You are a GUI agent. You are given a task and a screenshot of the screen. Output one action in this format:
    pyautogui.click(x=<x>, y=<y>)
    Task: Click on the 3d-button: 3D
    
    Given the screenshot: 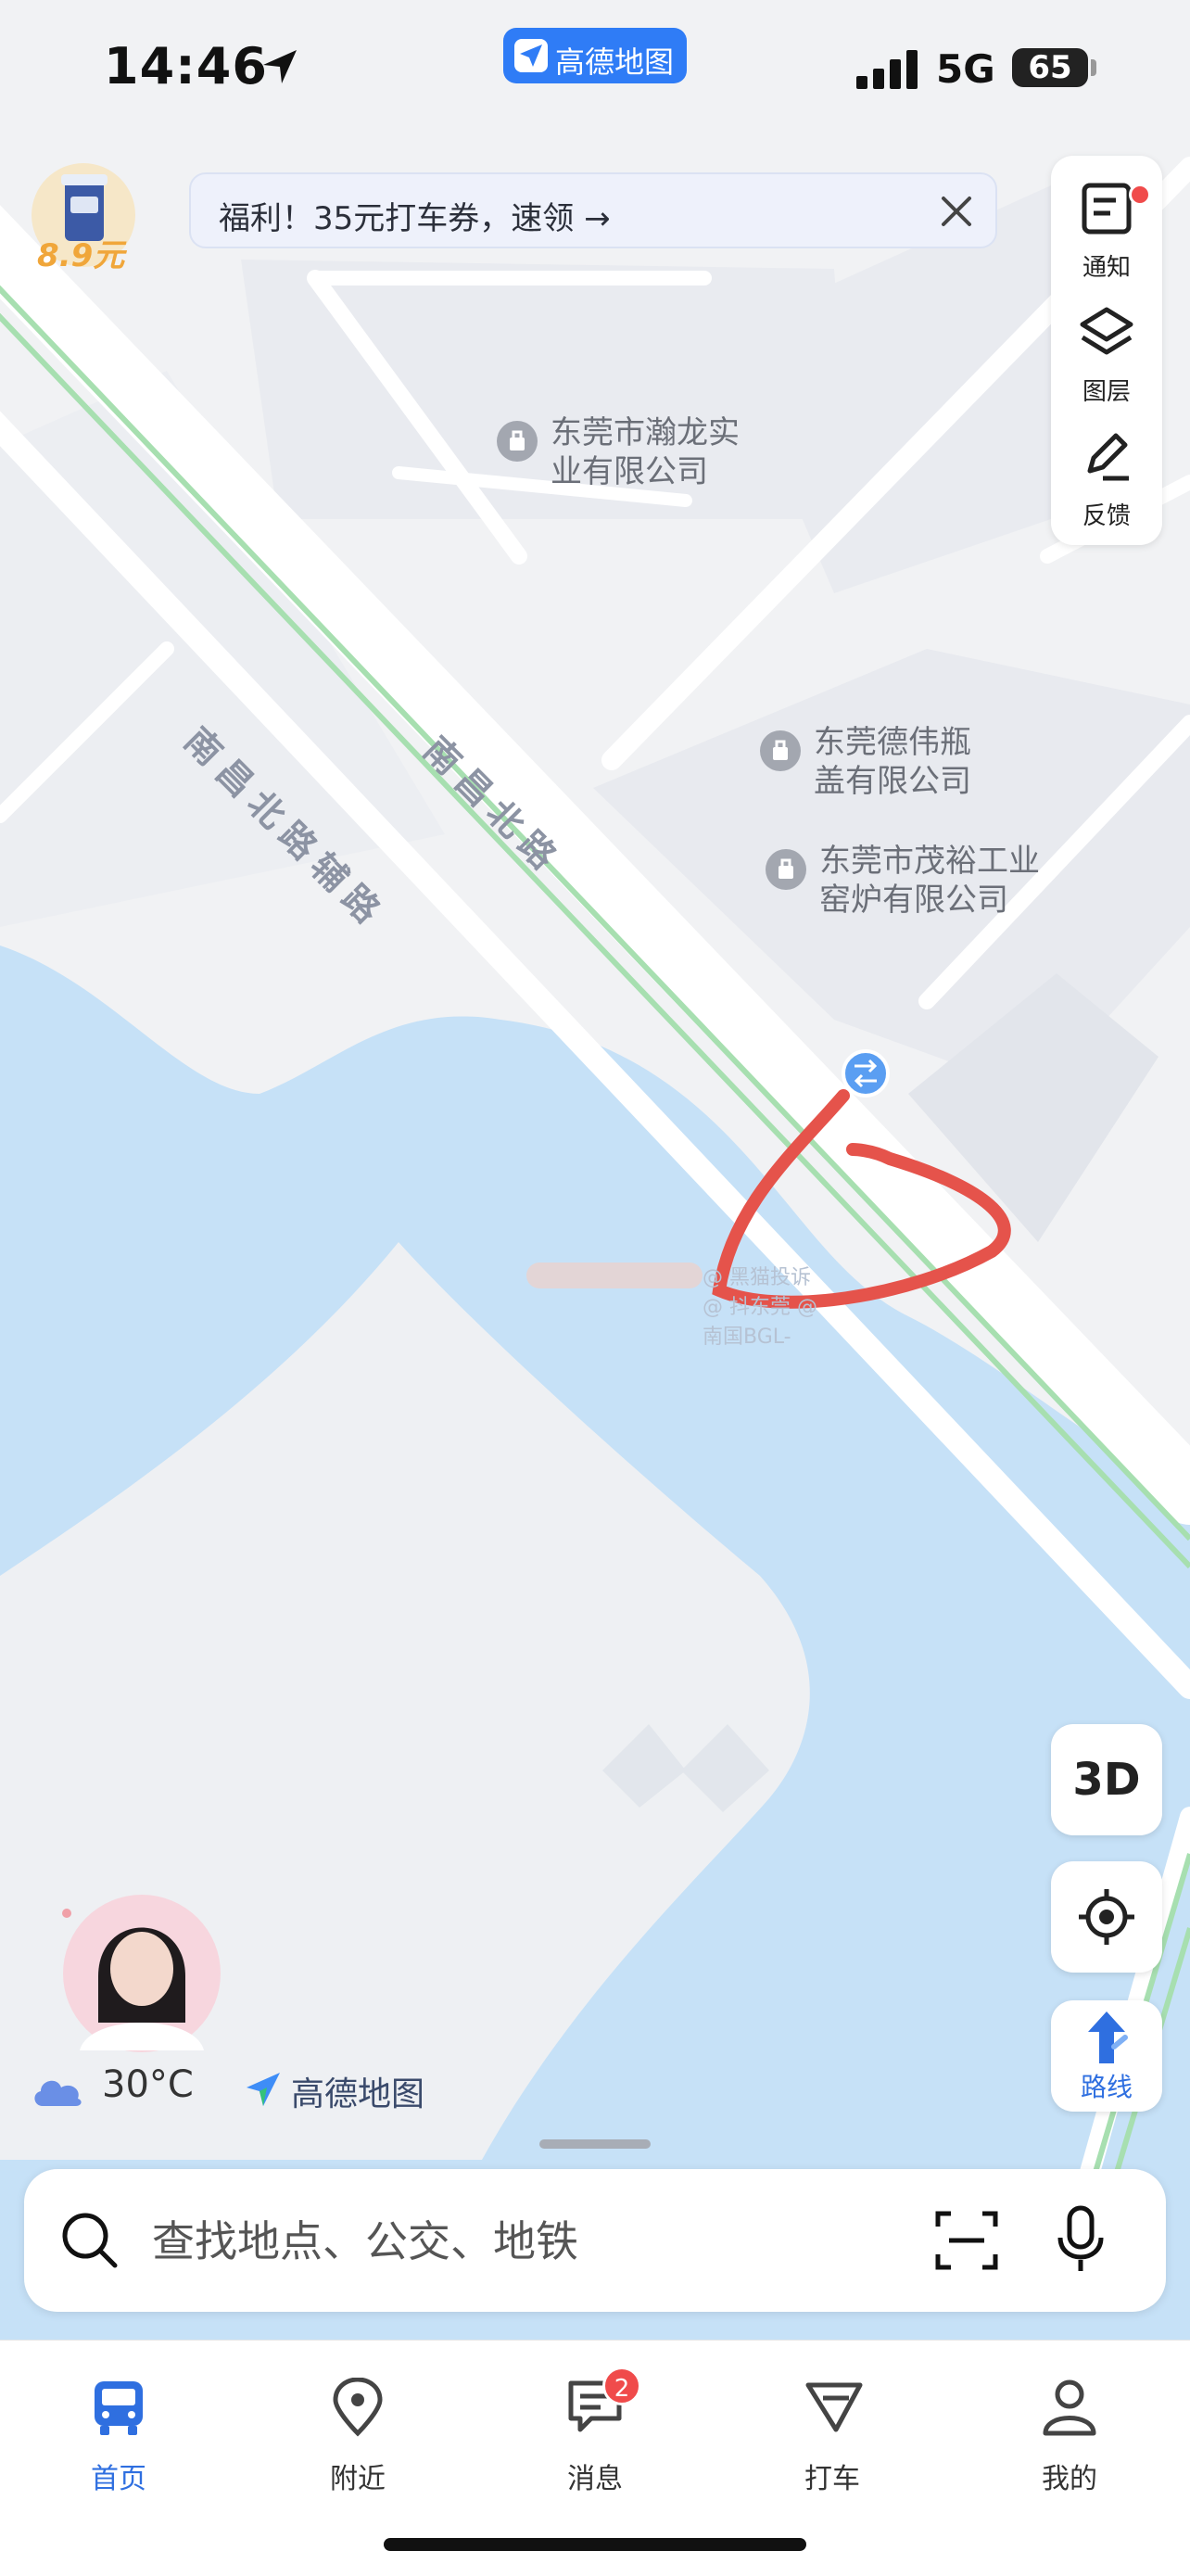 What is the action you would take?
    pyautogui.click(x=1106, y=1779)
    